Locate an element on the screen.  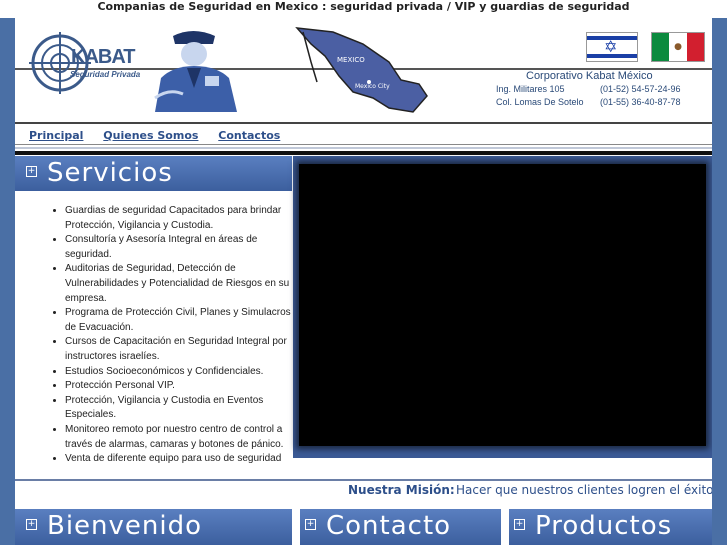
section-productos-title: Productos is located at coordinates (604, 526).